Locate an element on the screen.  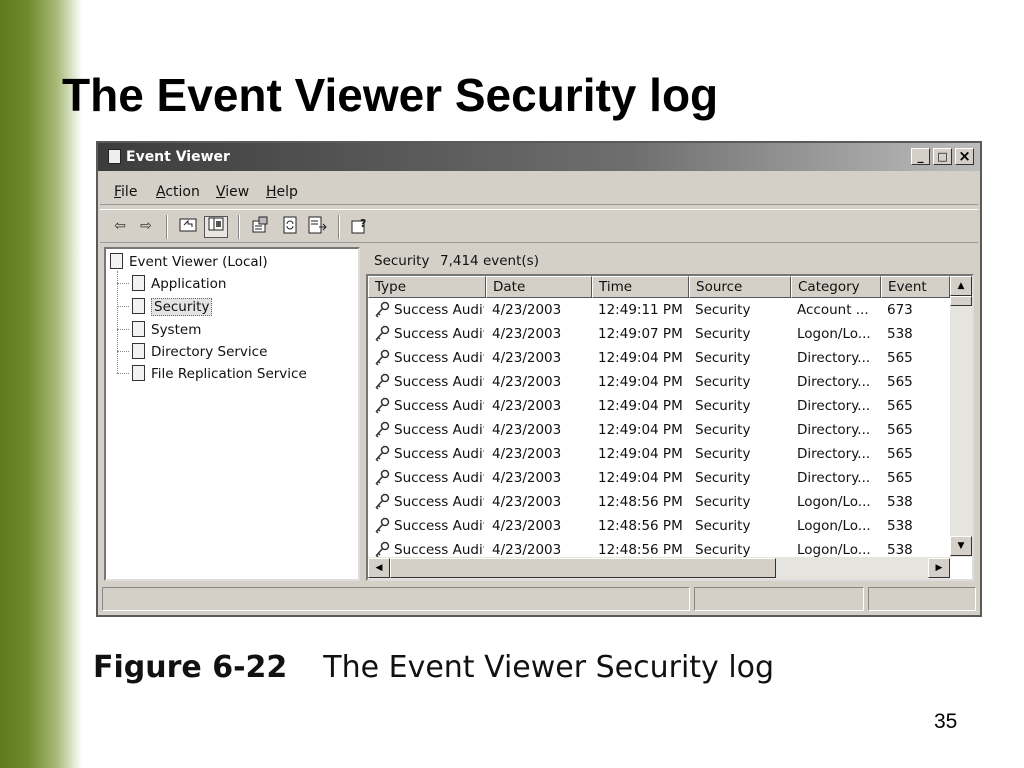
properties-icon is located at coordinates (260, 227).